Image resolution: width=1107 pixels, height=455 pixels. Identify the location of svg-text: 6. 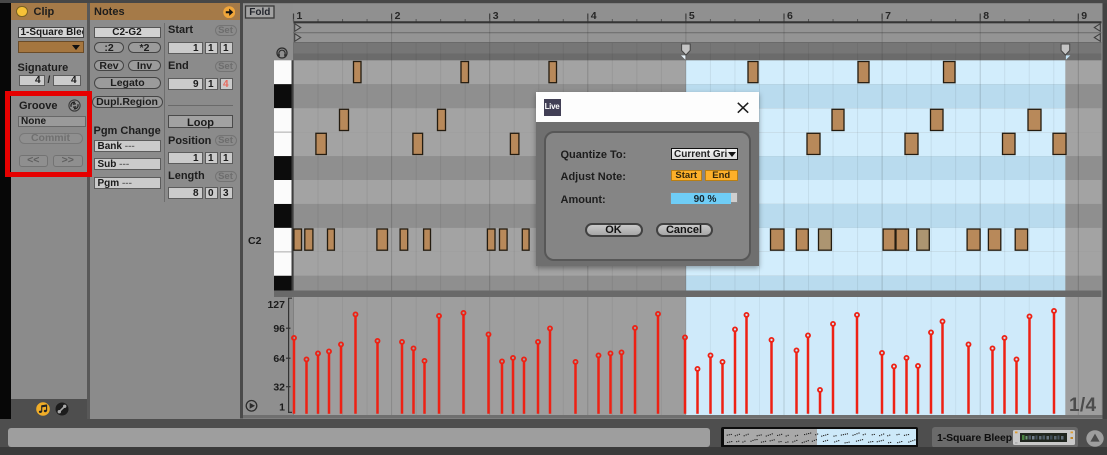
(790, 16).